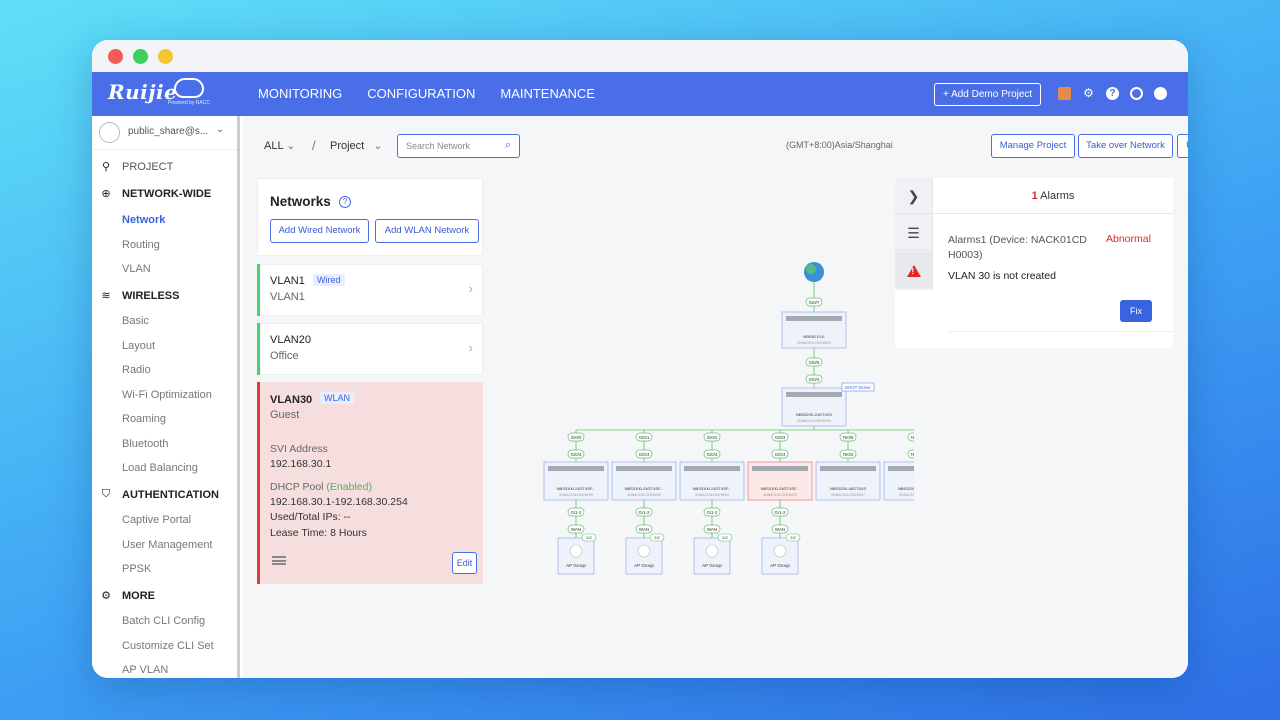 The height and width of the screenshot is (720, 1280). Describe the element at coordinates (127, 596) in the screenshot. I see `sidebar-section-more: ⚙ MORE` at that location.